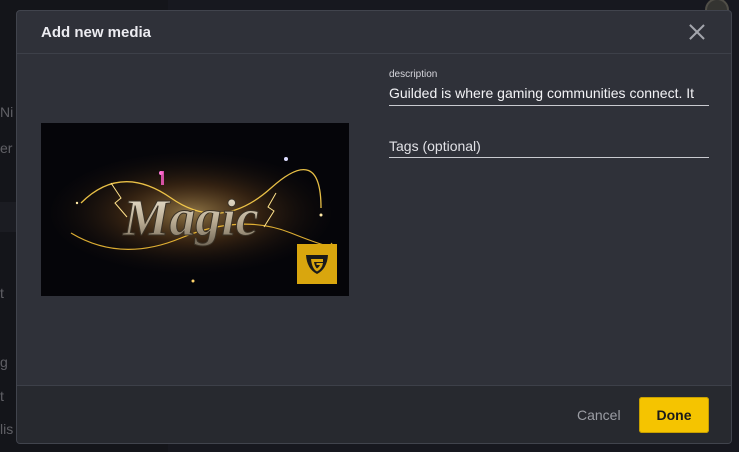 The width and height of the screenshot is (739, 452). What do you see at coordinates (96, 32) in the screenshot?
I see `modal-title: Add new media` at bounding box center [96, 32].